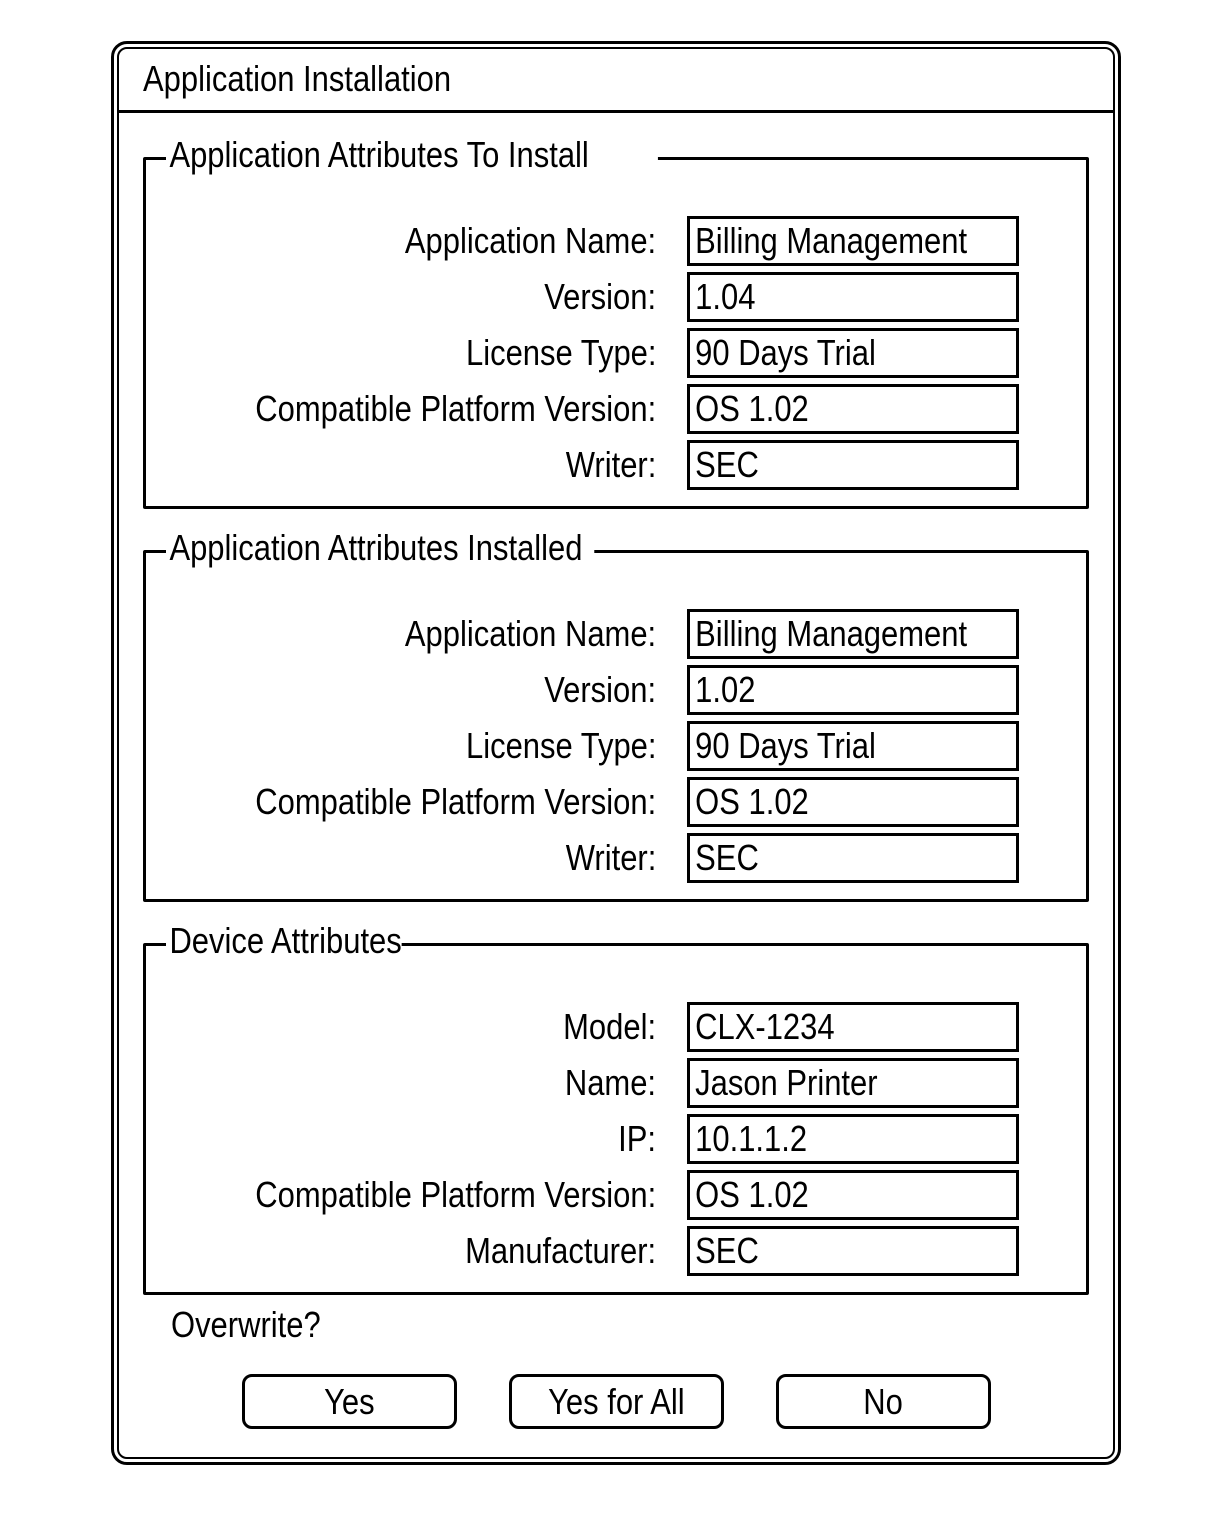 Image resolution: width=1223 pixels, height=1530 pixels. What do you see at coordinates (853, 1027) in the screenshot?
I see `model-field: CLX-1234` at bounding box center [853, 1027].